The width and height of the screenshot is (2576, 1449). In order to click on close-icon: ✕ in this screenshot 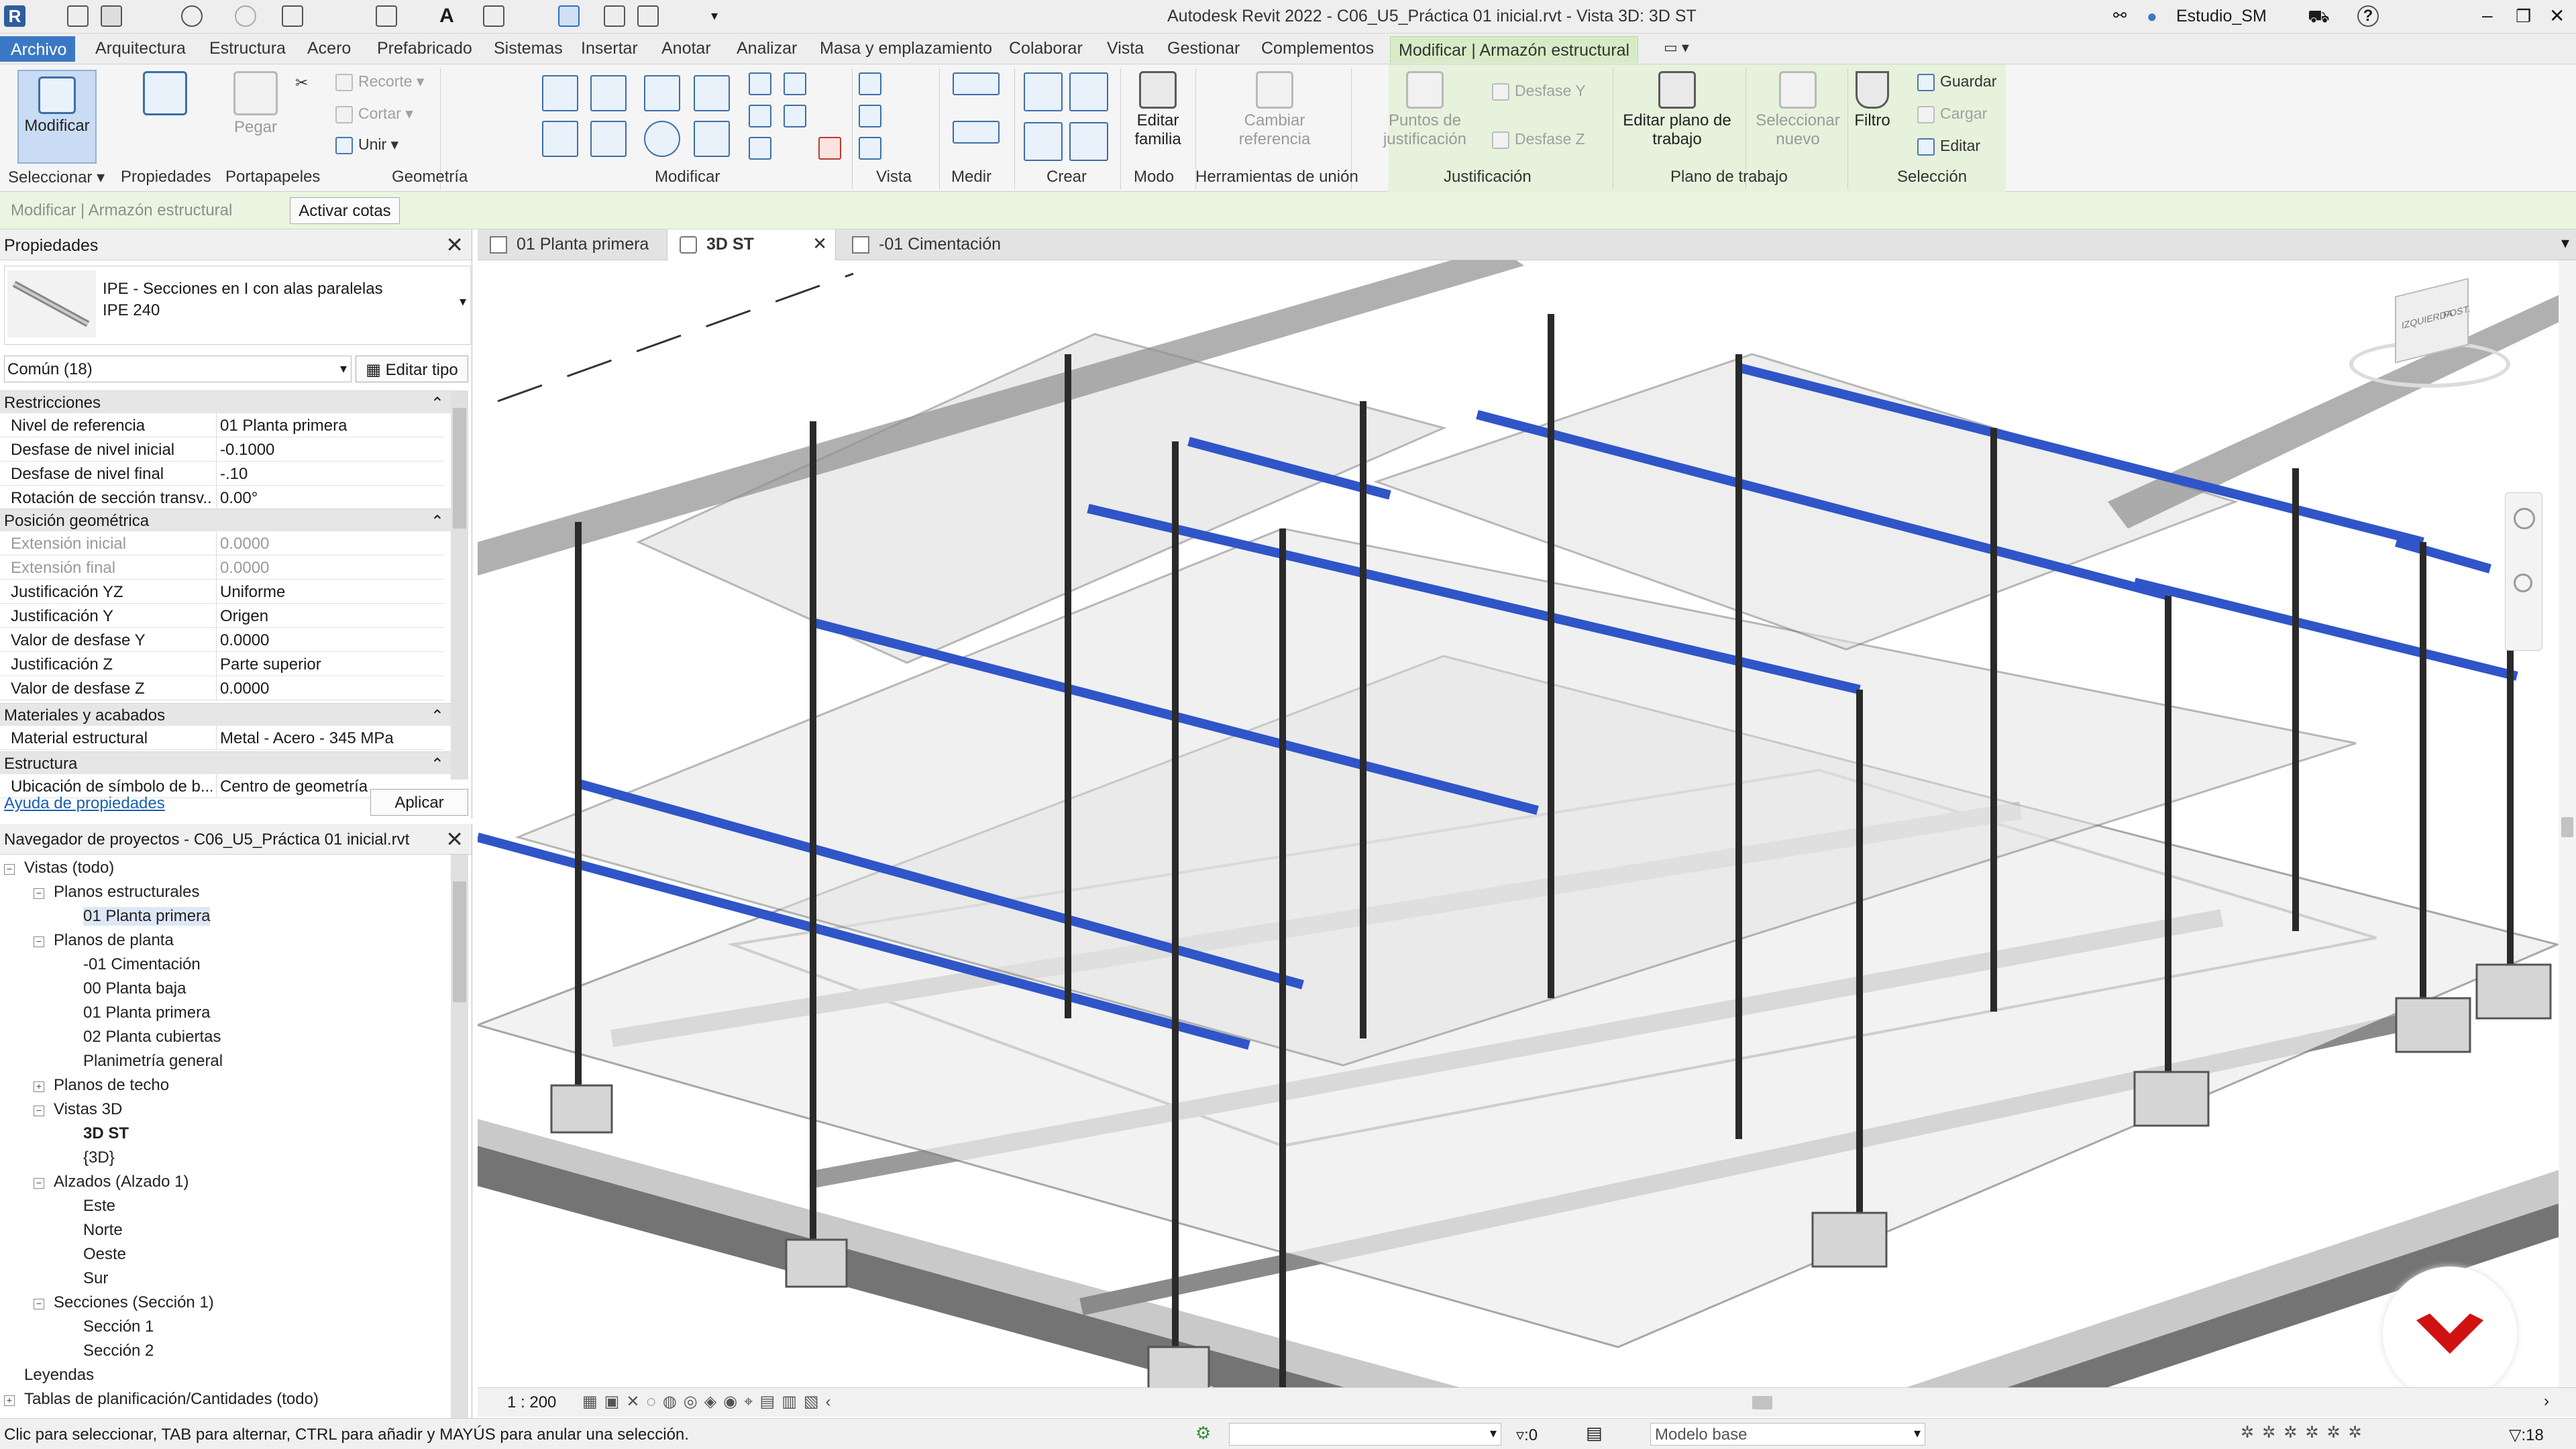, I will do `click(2560, 16)`.